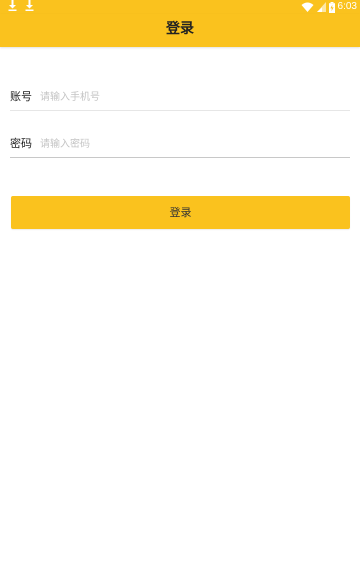  What do you see at coordinates (180, 212) in the screenshot?
I see `login-button: 登录` at bounding box center [180, 212].